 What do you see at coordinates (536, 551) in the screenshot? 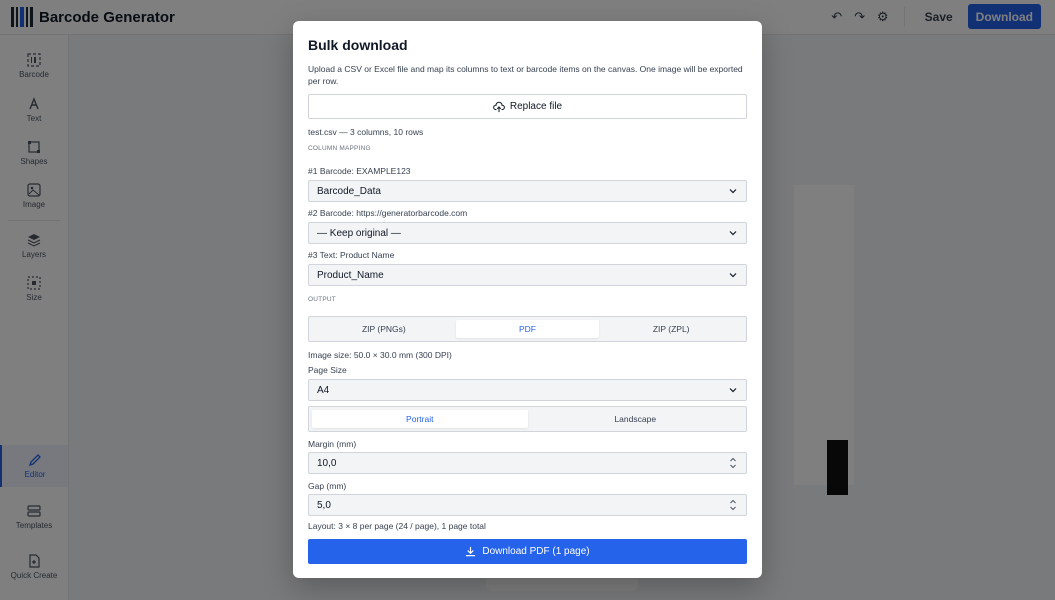
I see `download-pdf-label: Download PDF (1 page)` at bounding box center [536, 551].